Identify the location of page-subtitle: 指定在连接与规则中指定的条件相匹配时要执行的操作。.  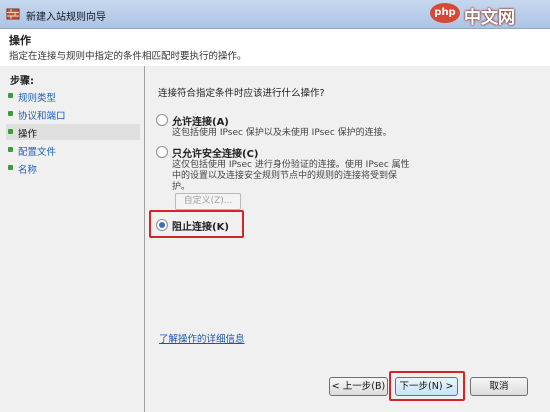
(128, 56).